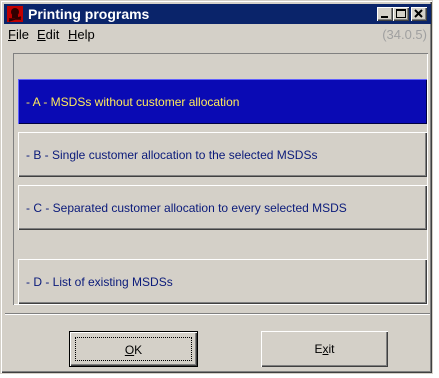 The height and width of the screenshot is (378, 439). What do you see at coordinates (18, 35) in the screenshot?
I see `menu-file: File` at bounding box center [18, 35].